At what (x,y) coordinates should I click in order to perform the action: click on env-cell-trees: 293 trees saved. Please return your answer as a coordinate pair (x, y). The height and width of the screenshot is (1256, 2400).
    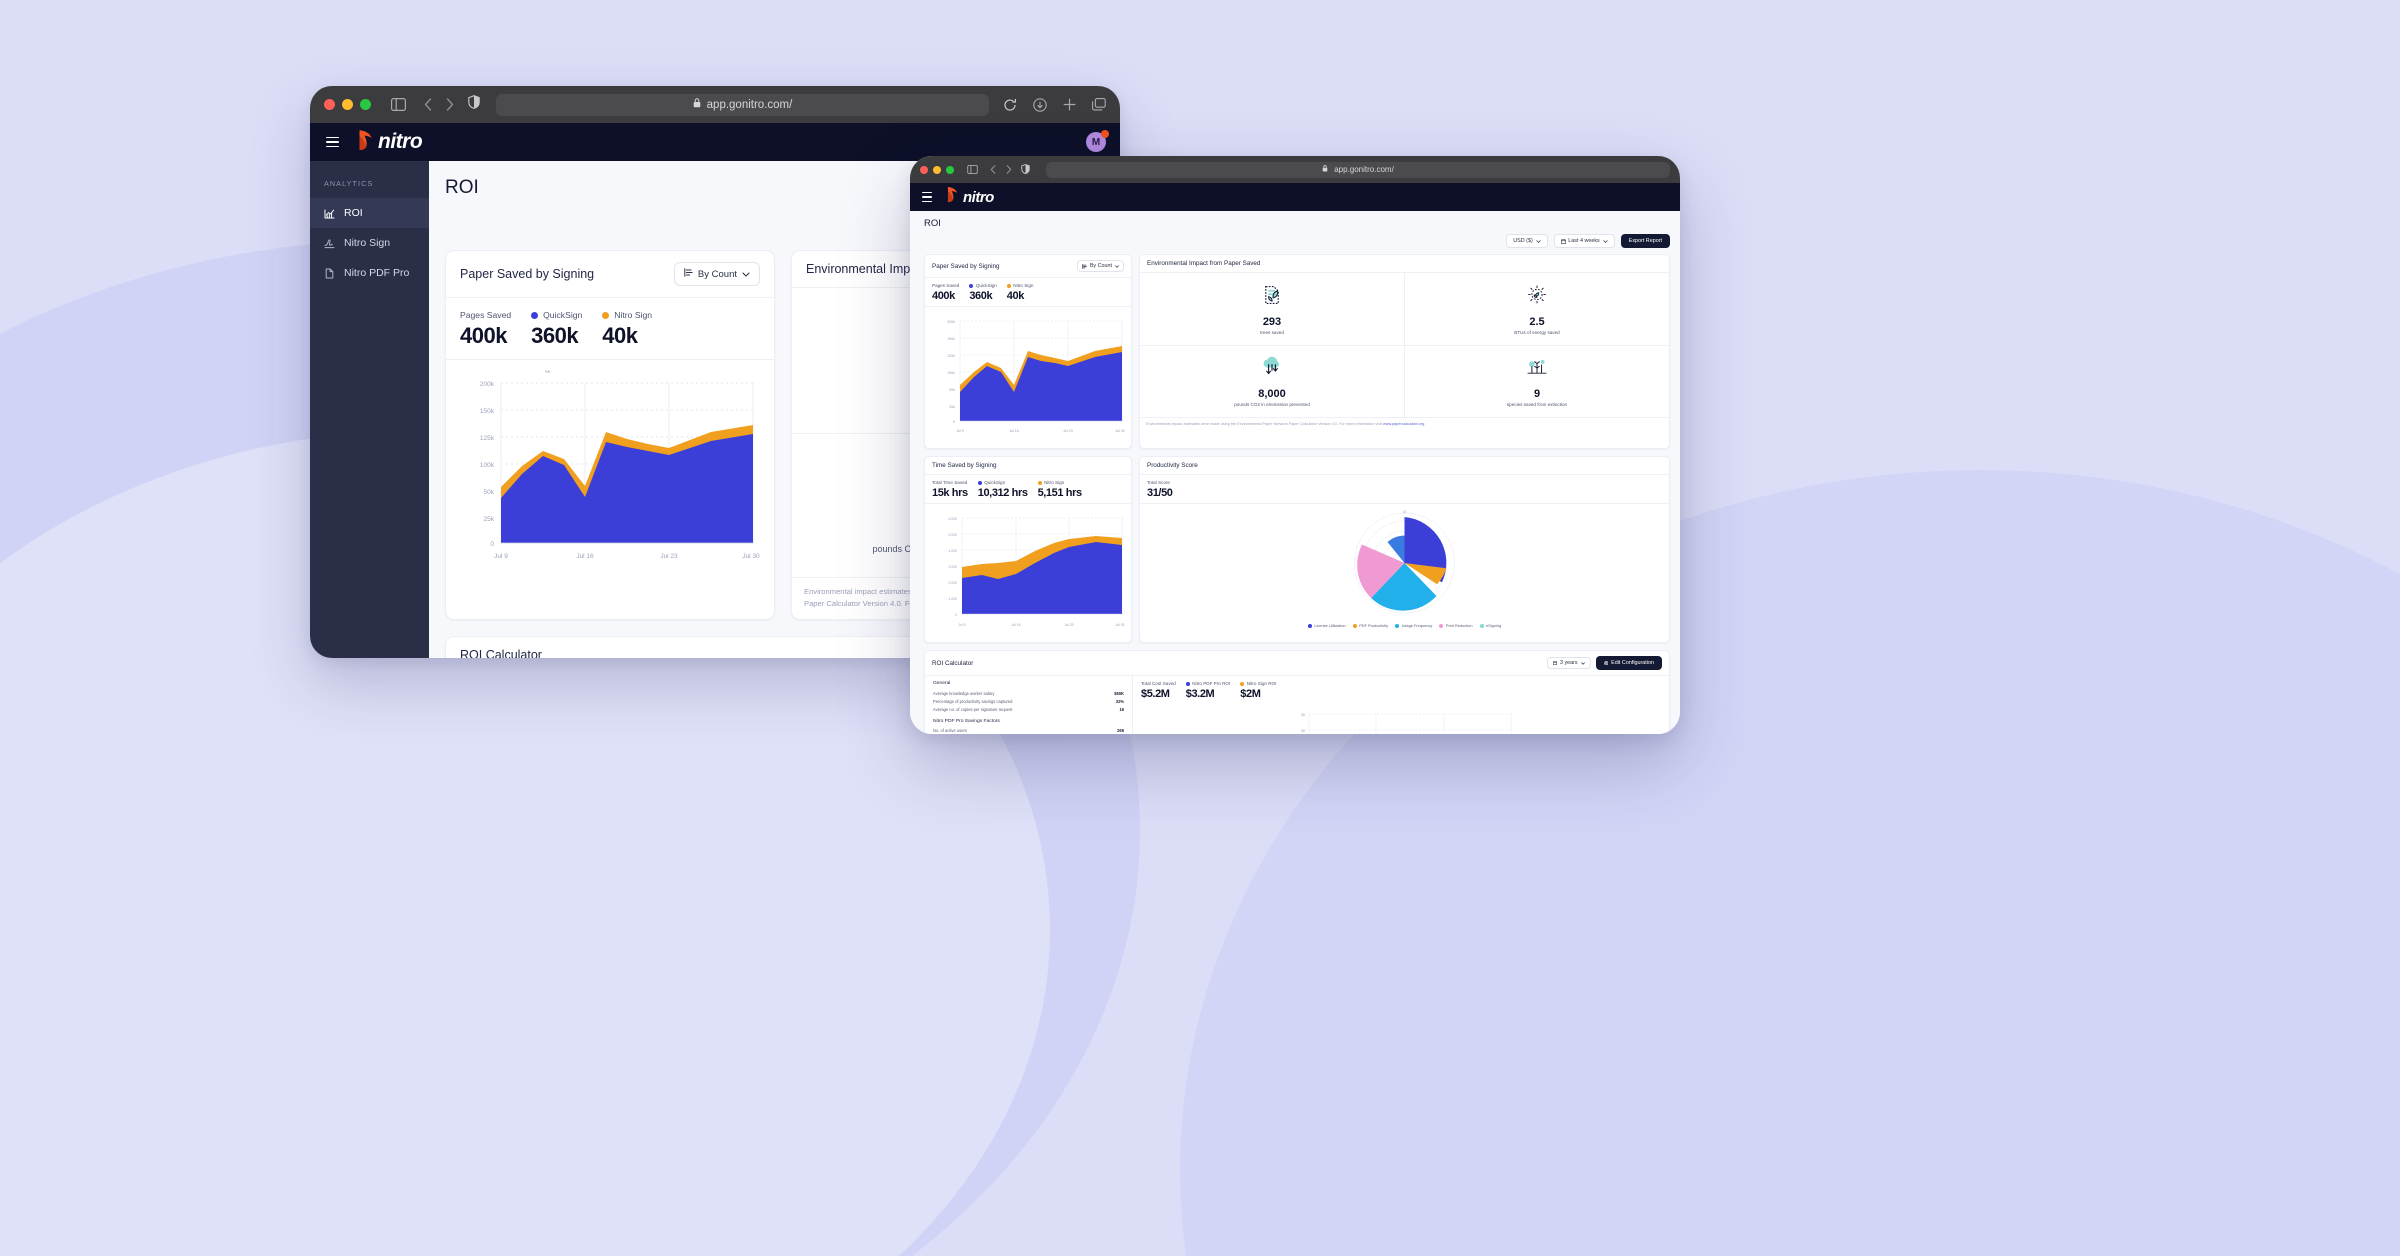
    Looking at the image, I should click on (1272, 310).